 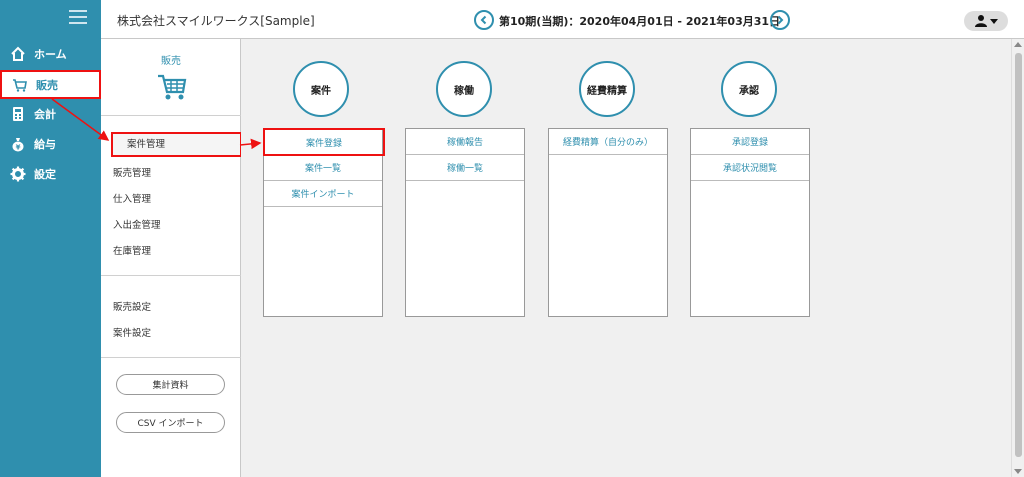 I want to click on money-bag-icon: ¥, so click(x=18, y=145).